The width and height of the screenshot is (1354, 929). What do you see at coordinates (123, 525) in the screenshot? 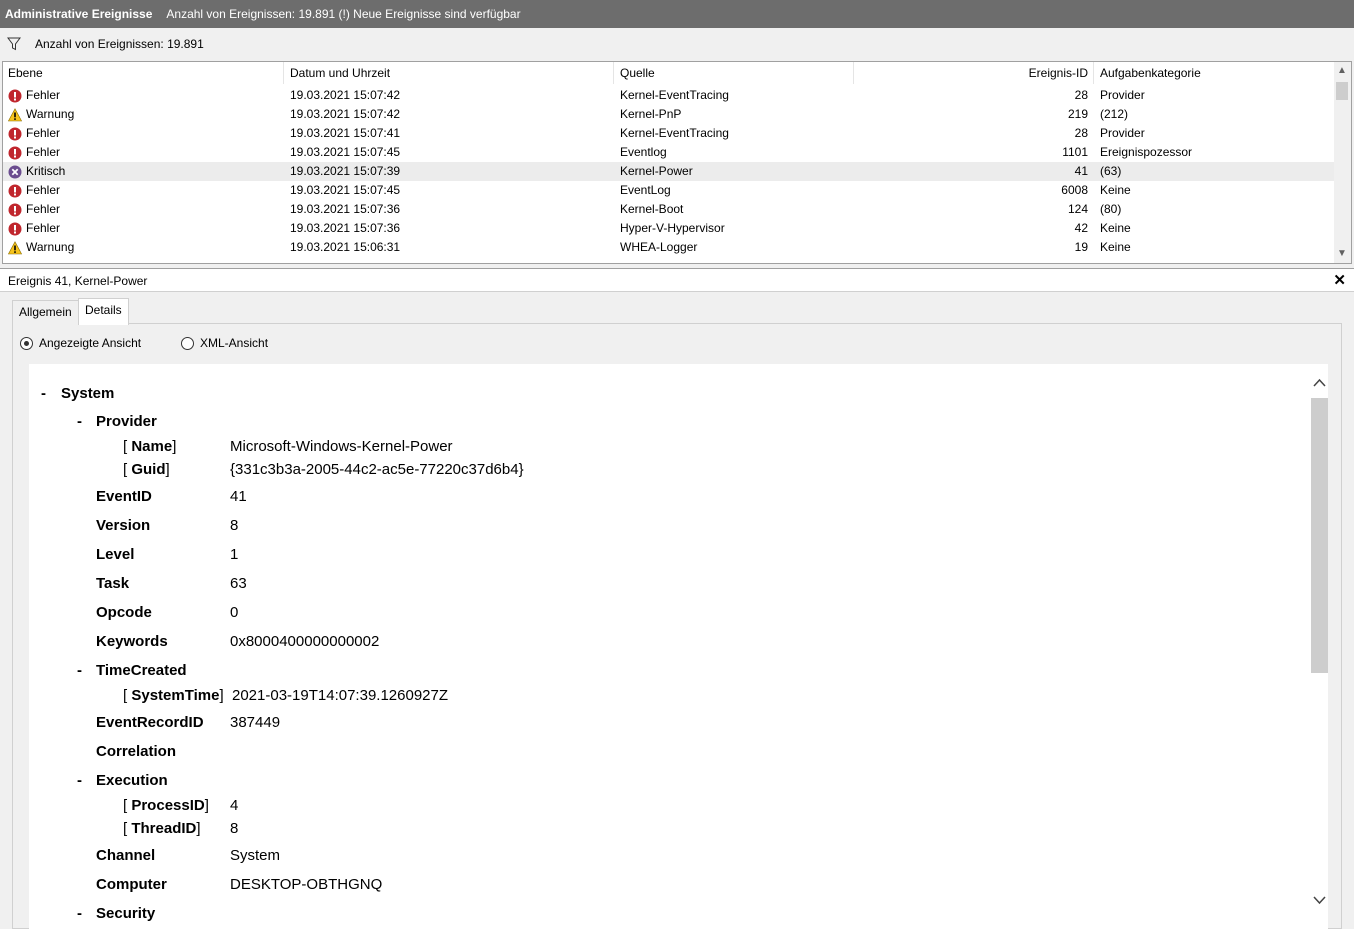
I see `key-version: Version` at bounding box center [123, 525].